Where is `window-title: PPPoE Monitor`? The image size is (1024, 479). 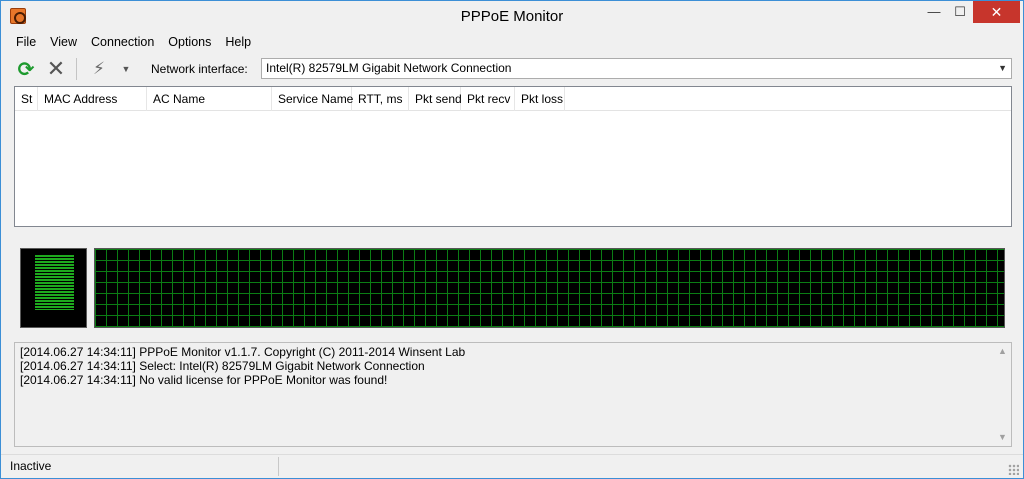 window-title: PPPoE Monitor is located at coordinates (512, 16).